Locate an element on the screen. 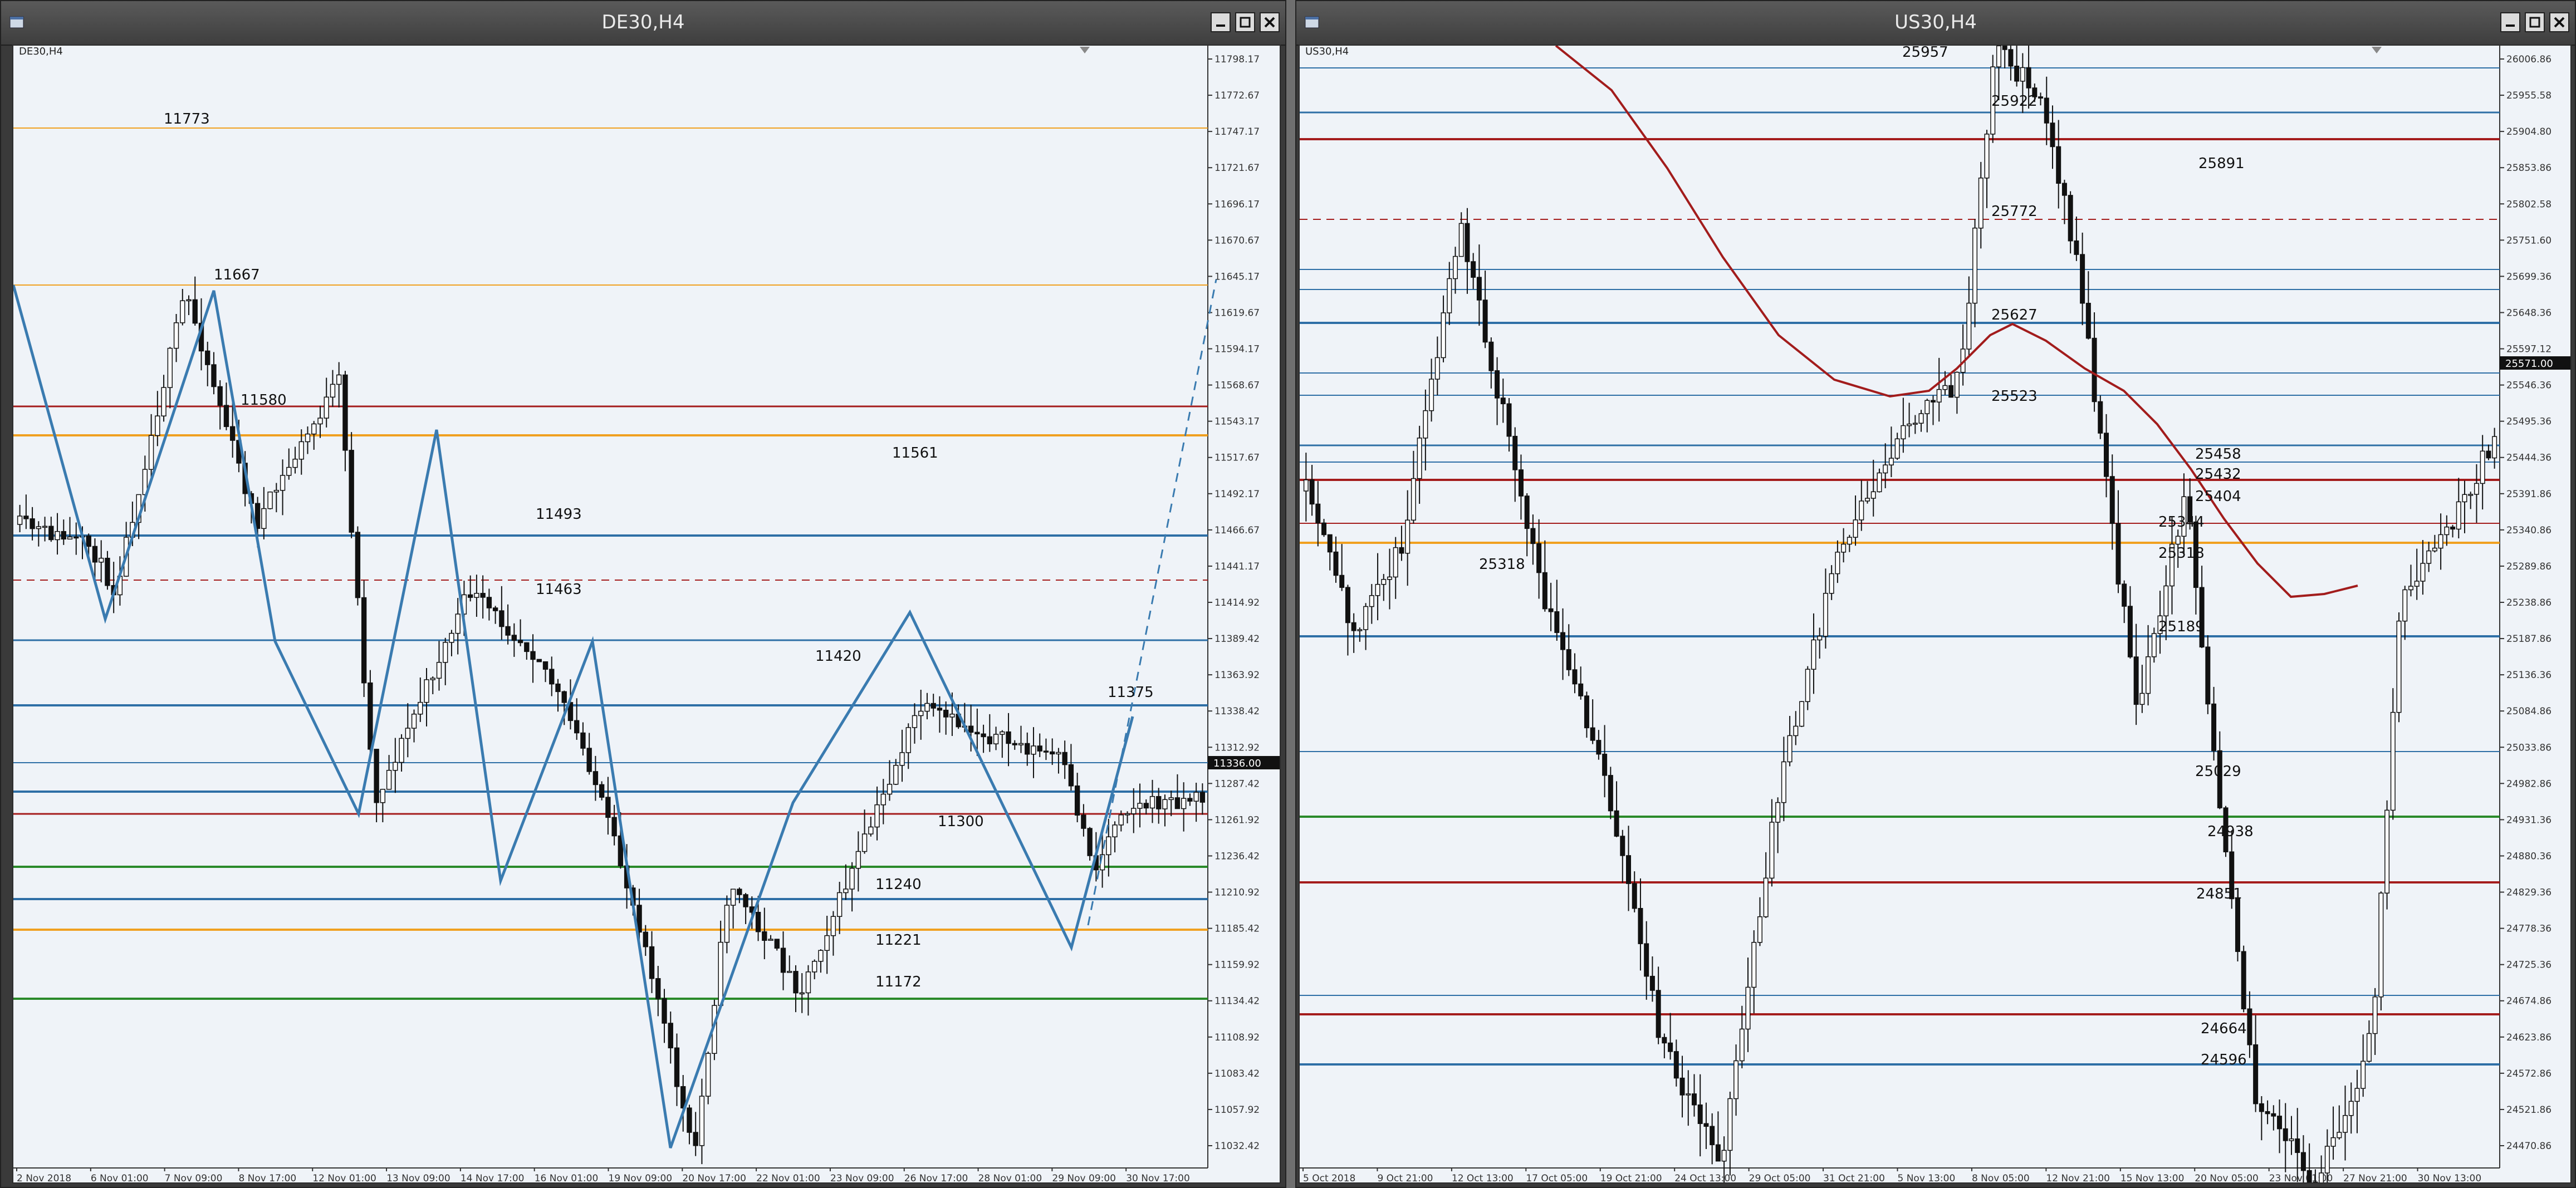 The image size is (2576, 1188). price-axis-label: 24572.86 is located at coordinates (2528, 1073).